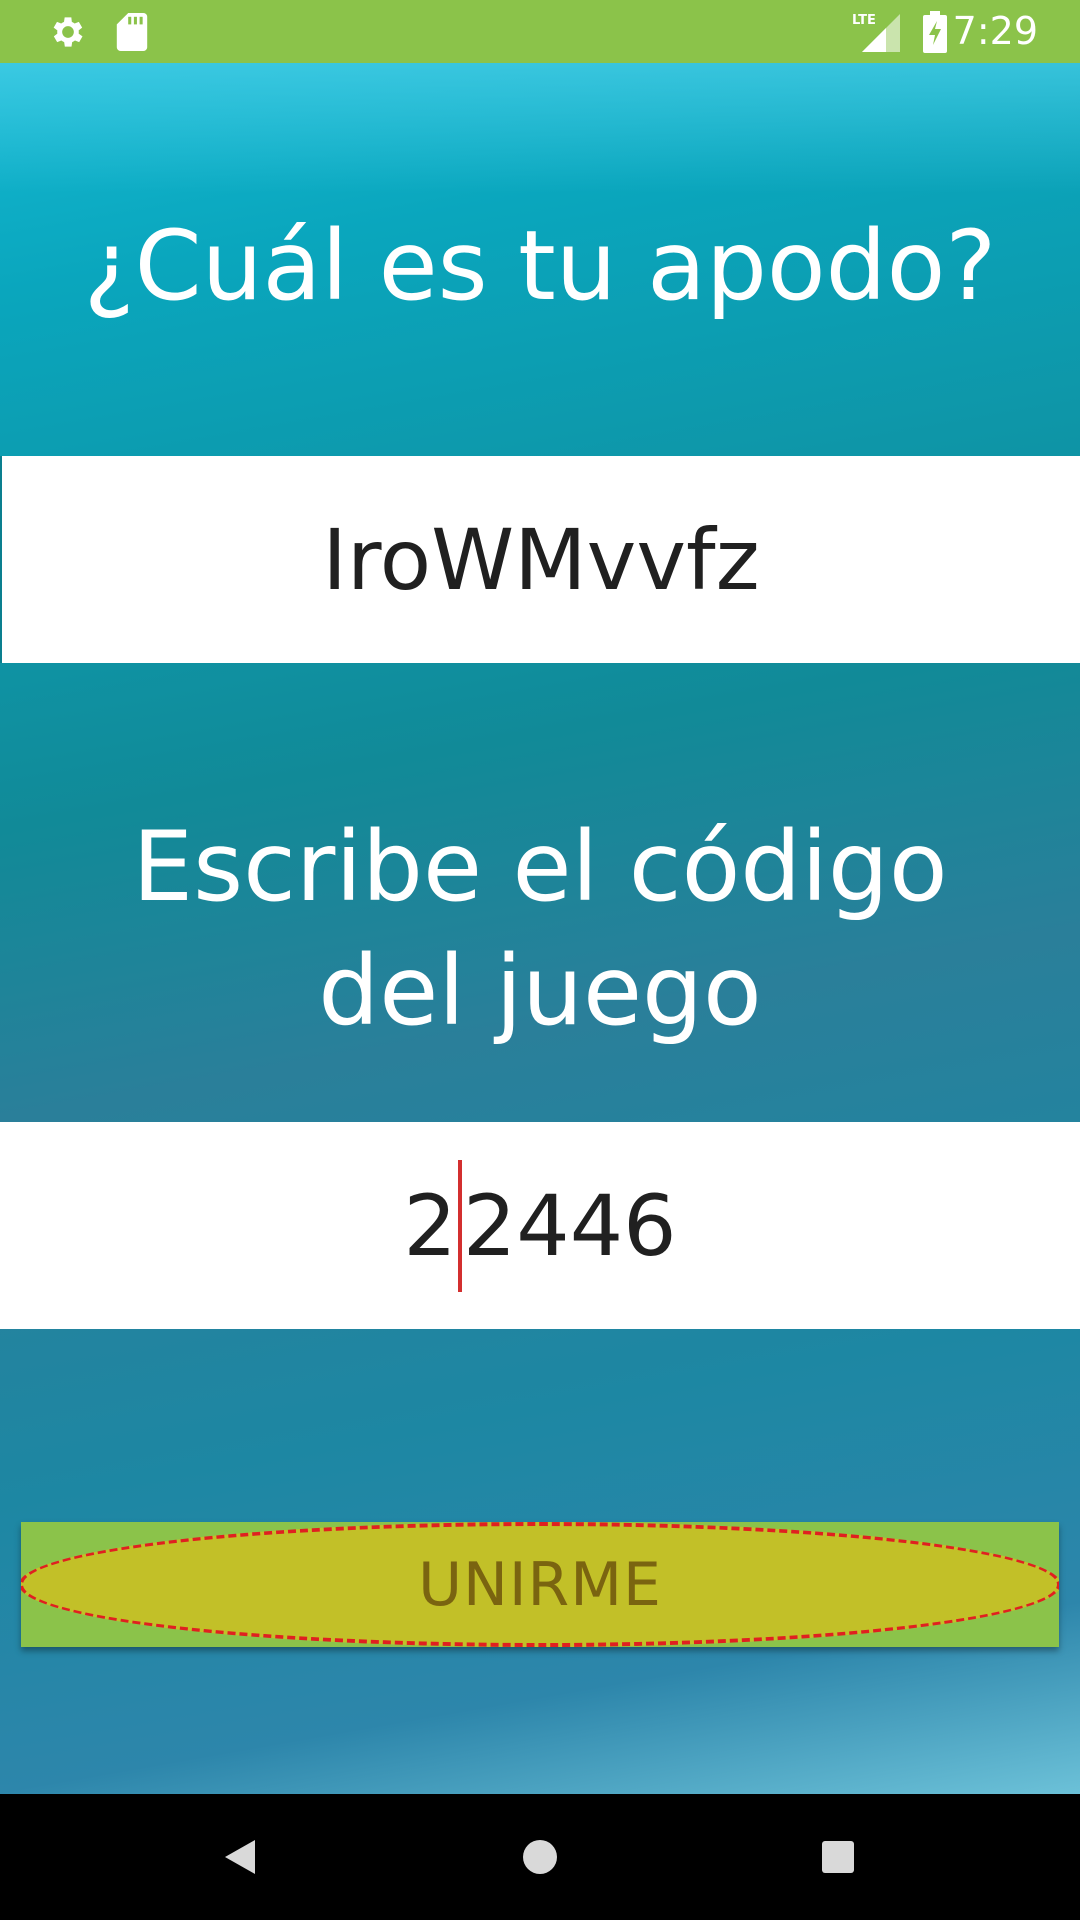 This screenshot has width=1080, height=1920. Describe the element at coordinates (838, 1857) in the screenshot. I see `recents-icon` at that location.